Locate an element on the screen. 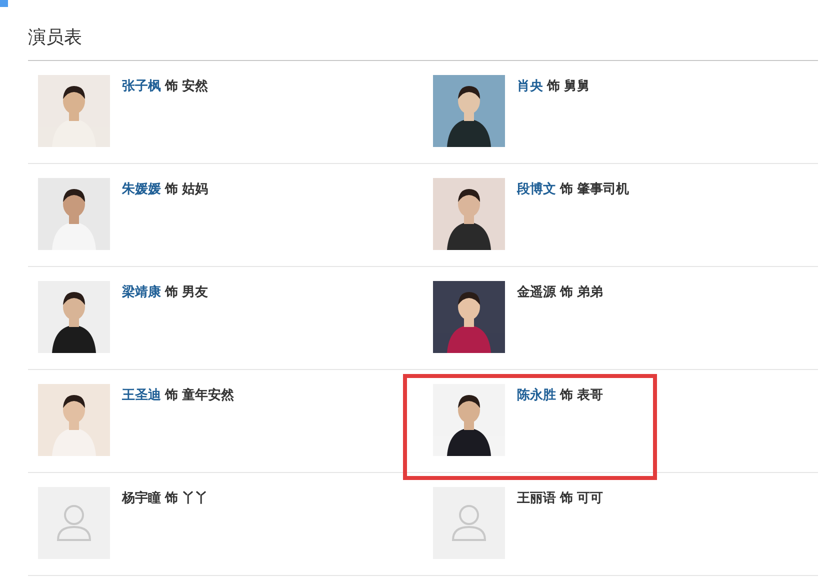 The height and width of the screenshot is (581, 839). actor-link: 段博文 is located at coordinates (536, 189).